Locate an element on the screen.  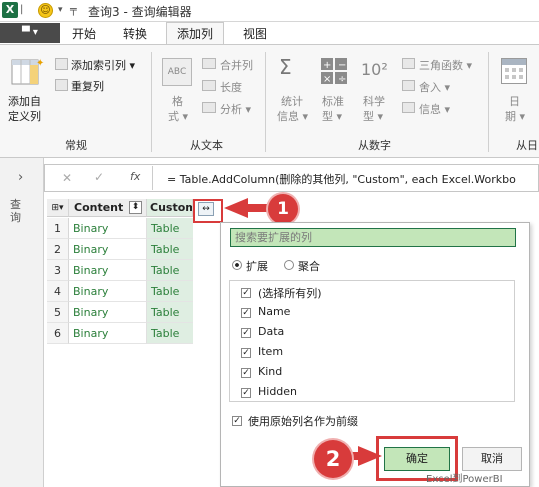
column-label-hidden: Hidden is located at coordinates (277, 391).